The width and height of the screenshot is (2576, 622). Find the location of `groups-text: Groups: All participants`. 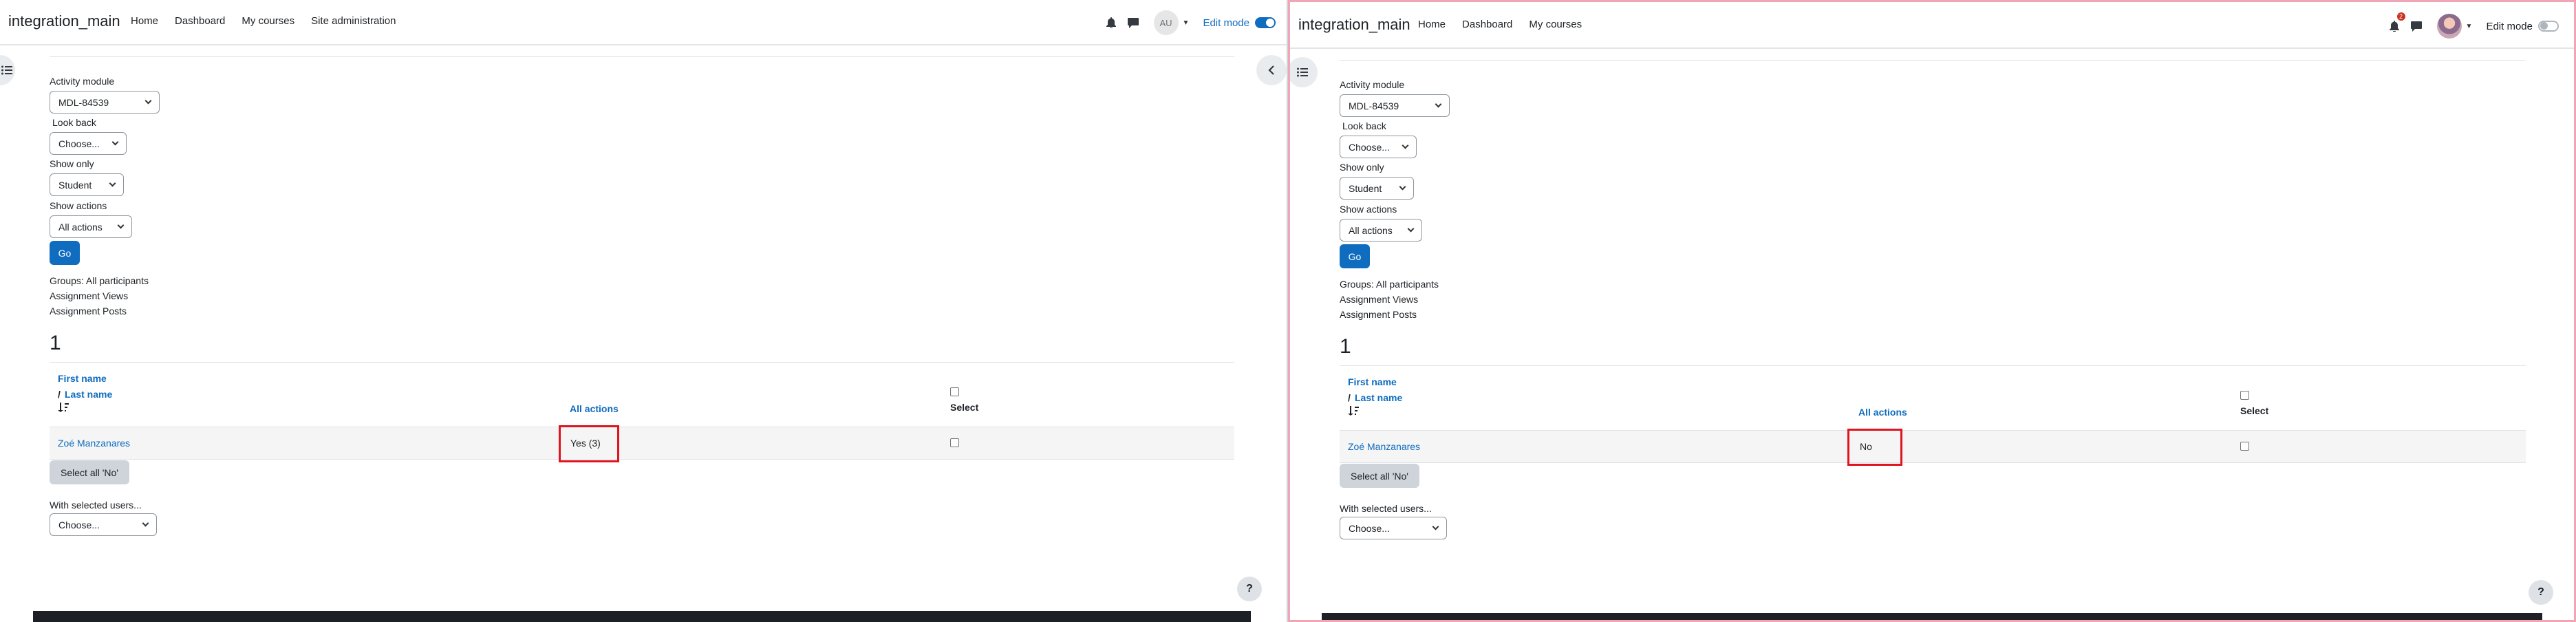

groups-text: Groups: All participants is located at coordinates (1390, 284).